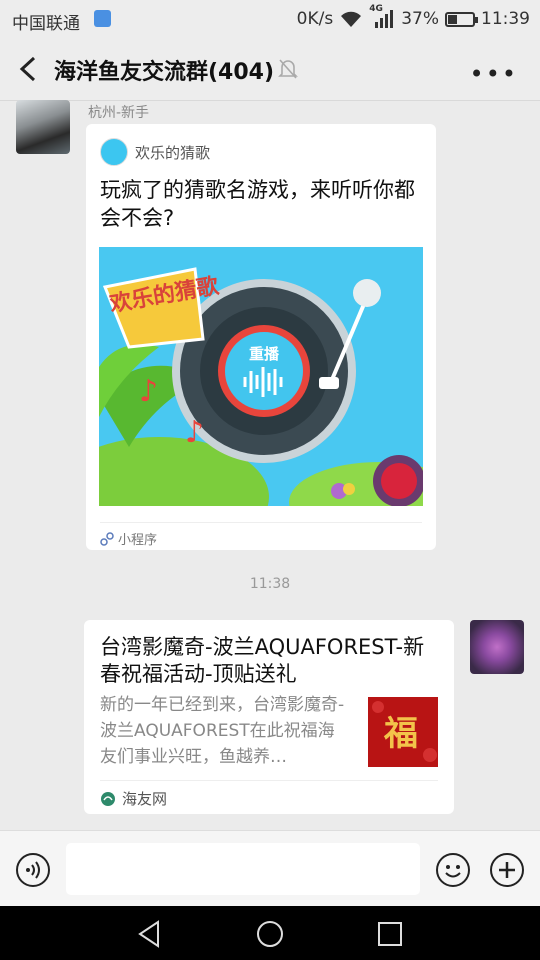 This screenshot has width=540, height=960. What do you see at coordinates (270, 584) in the screenshot?
I see `message-timestamp: 11:38` at bounding box center [270, 584].